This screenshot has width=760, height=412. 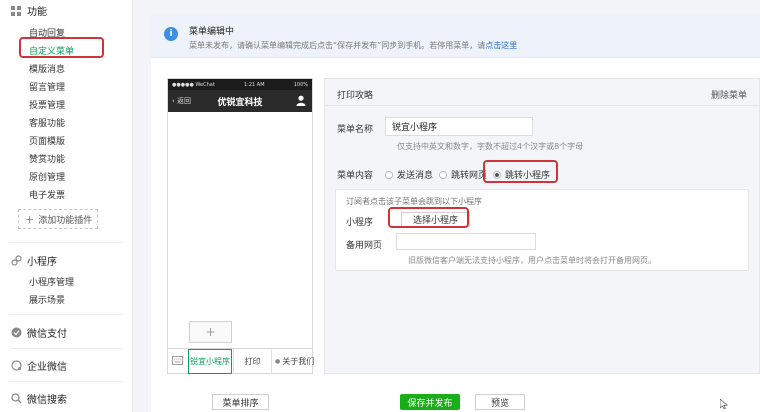 I want to click on menu-tab-miniprogram: 锐宜小程序, so click(x=210, y=361).